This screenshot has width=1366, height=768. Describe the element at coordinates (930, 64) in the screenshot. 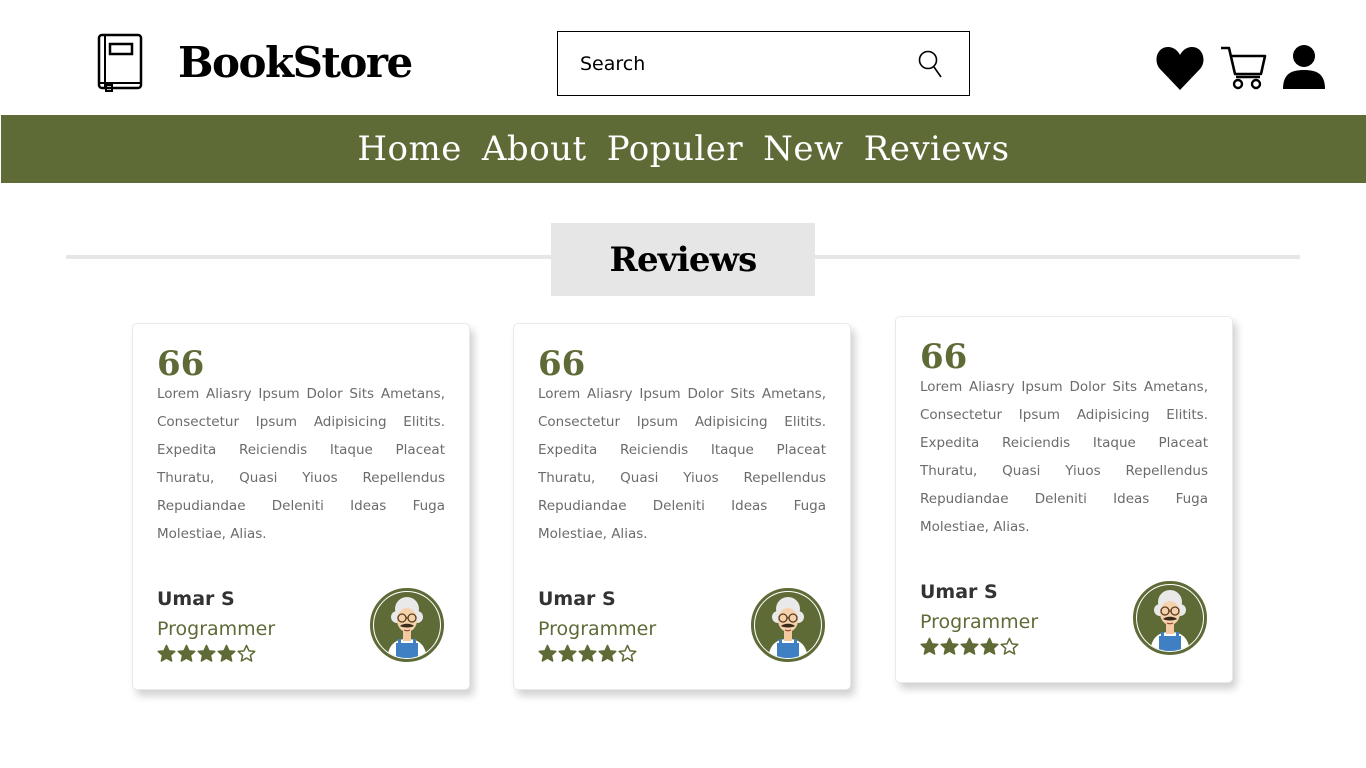

I see `search-icon` at that location.